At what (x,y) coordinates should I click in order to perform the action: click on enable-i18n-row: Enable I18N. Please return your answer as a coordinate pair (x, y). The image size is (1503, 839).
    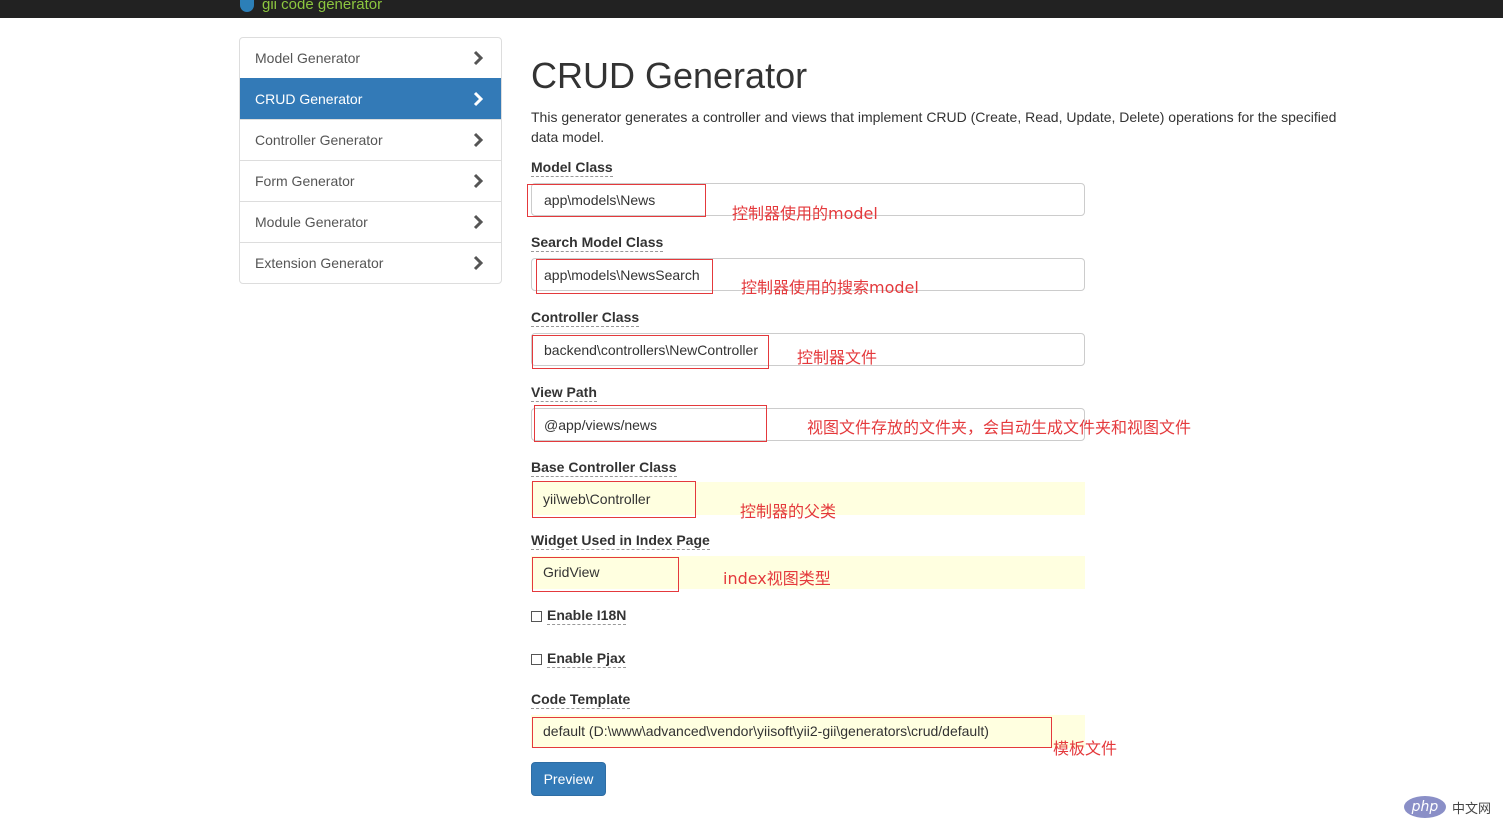
    Looking at the image, I should click on (579, 616).